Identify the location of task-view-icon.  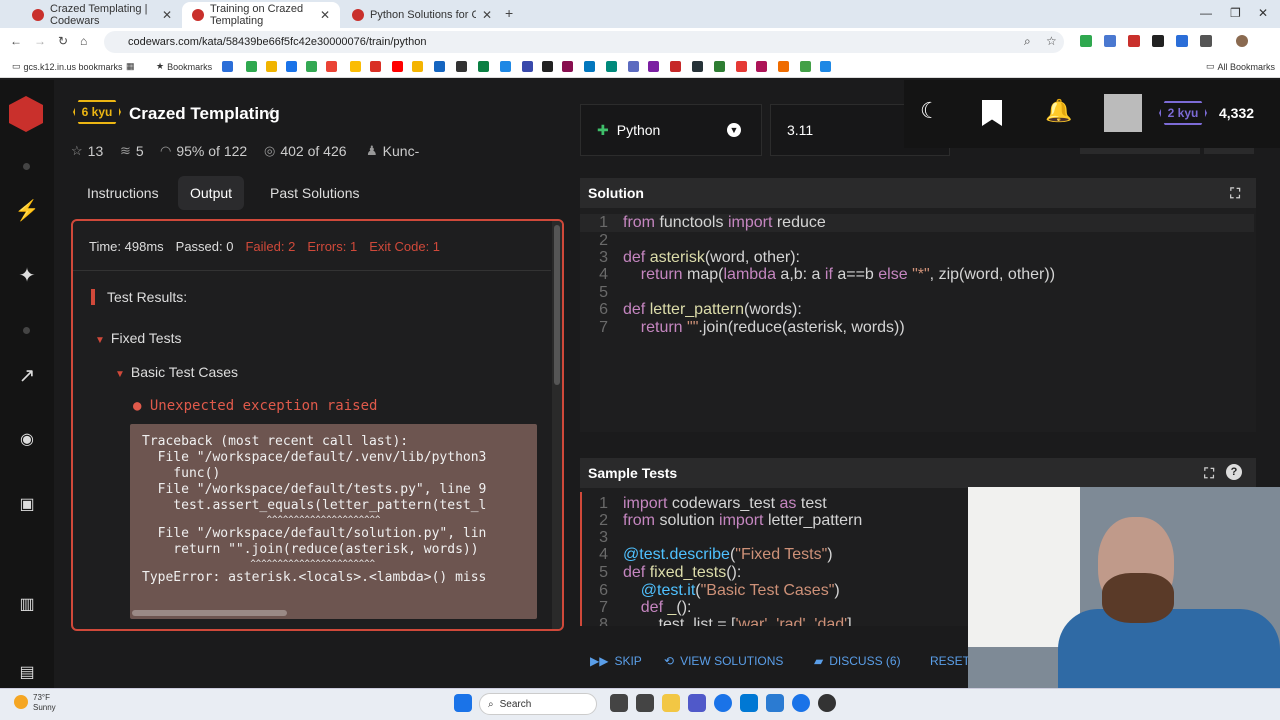
(619, 703).